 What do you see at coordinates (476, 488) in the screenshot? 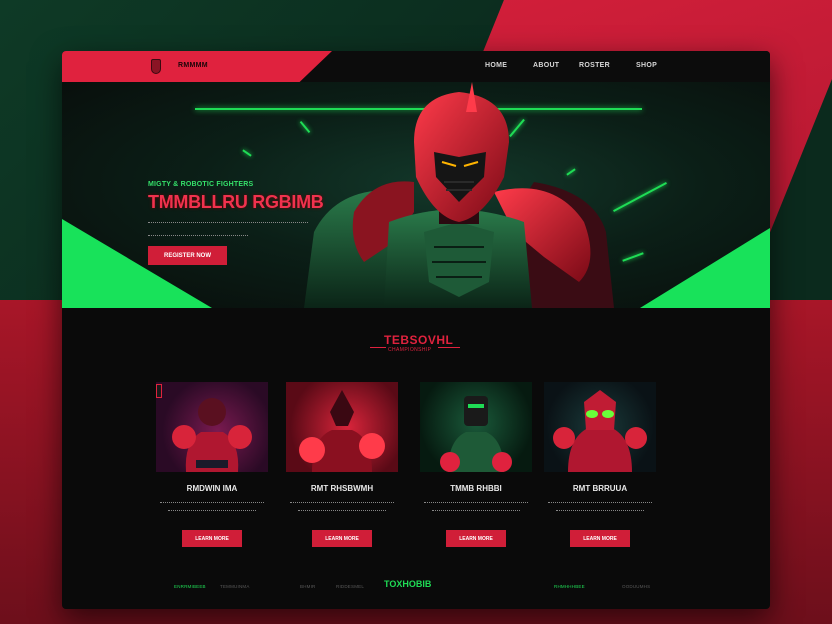
I see `fighter-name: TMMB RHBBI` at bounding box center [476, 488].